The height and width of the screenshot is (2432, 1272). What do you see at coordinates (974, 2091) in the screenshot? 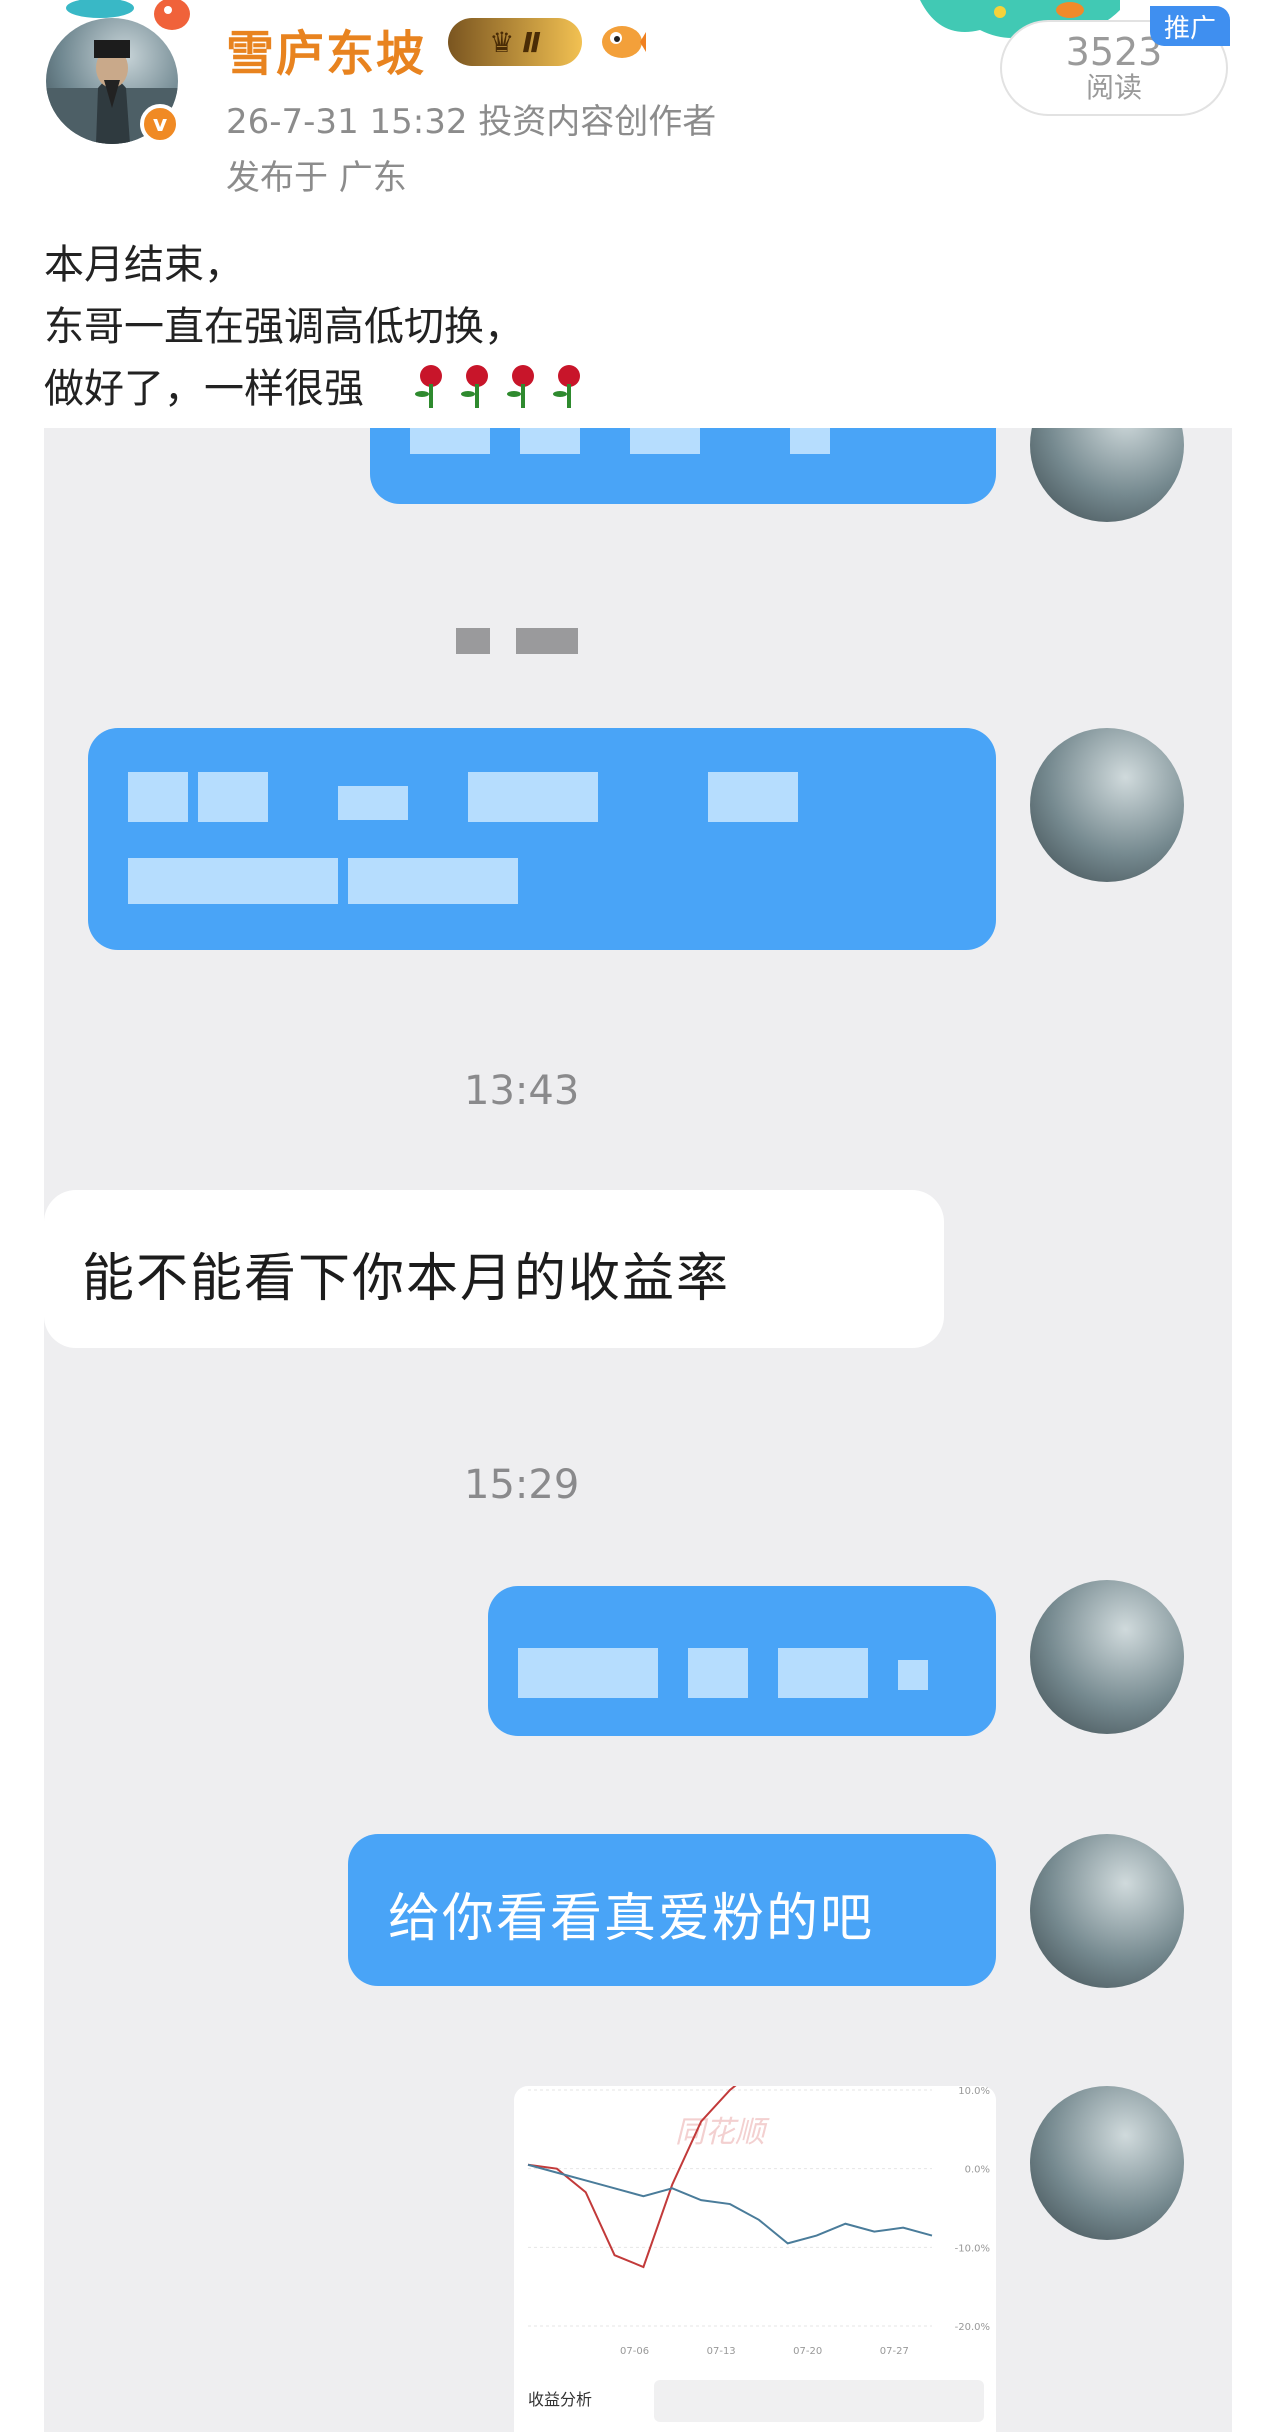
I see `chart-y-tick-label: 10.0%` at bounding box center [974, 2091].